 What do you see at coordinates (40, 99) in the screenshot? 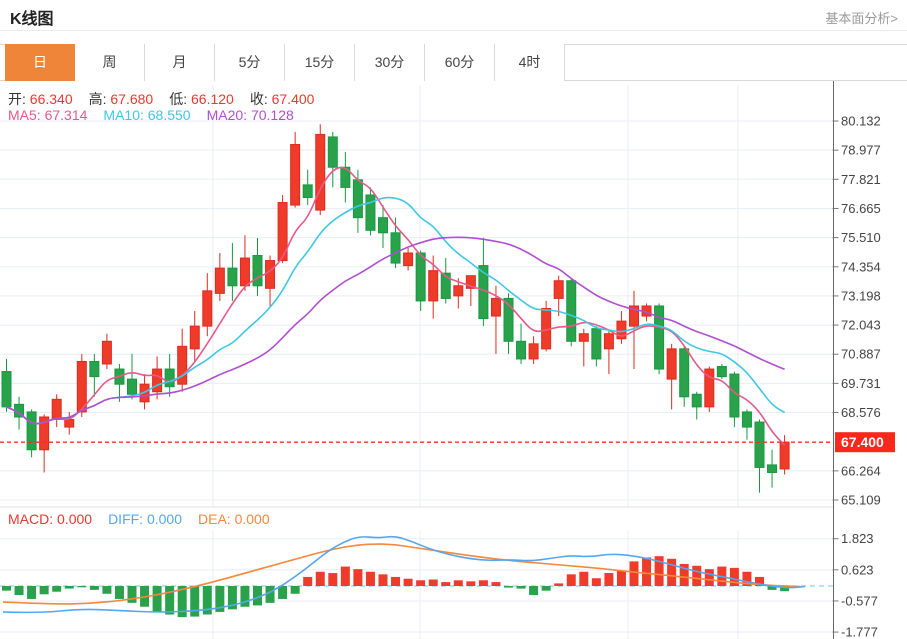
I see `readout-pair: 开: 66.340` at bounding box center [40, 99].